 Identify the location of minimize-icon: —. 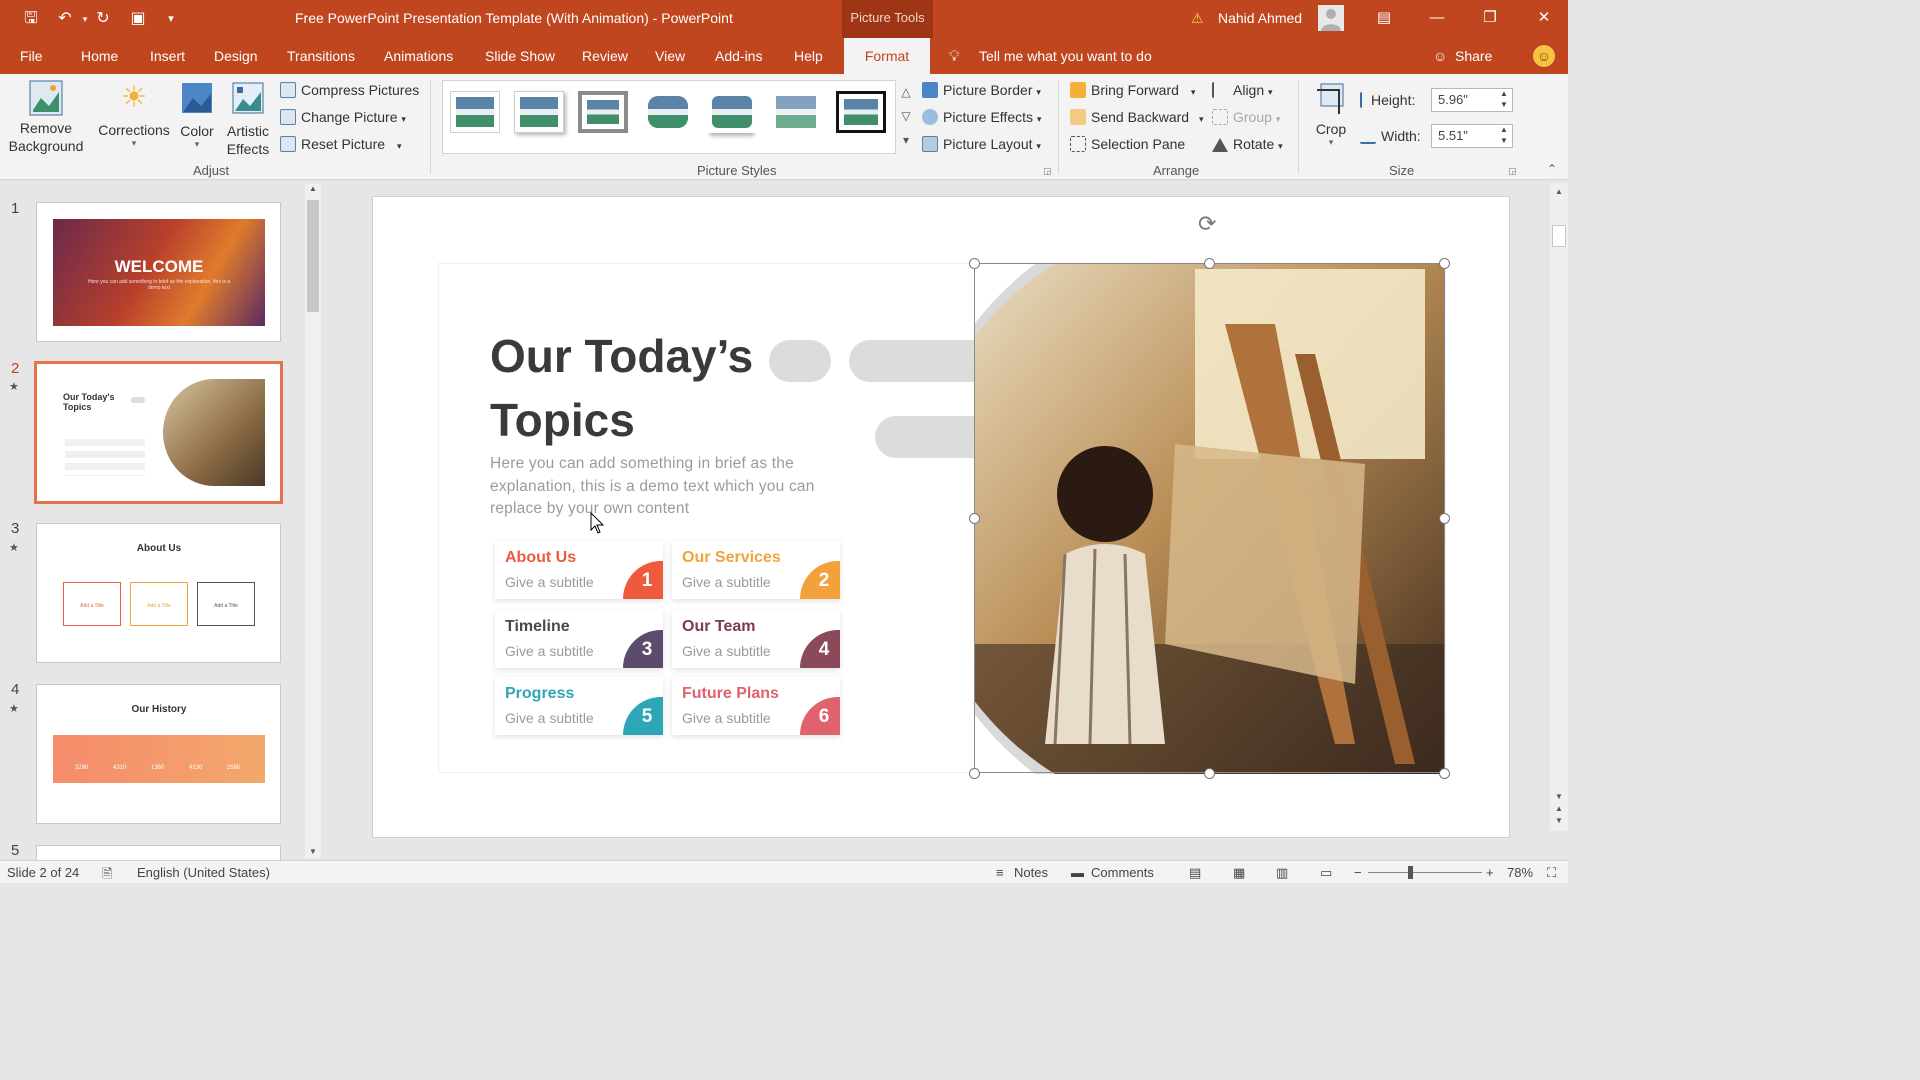
(1437, 18).